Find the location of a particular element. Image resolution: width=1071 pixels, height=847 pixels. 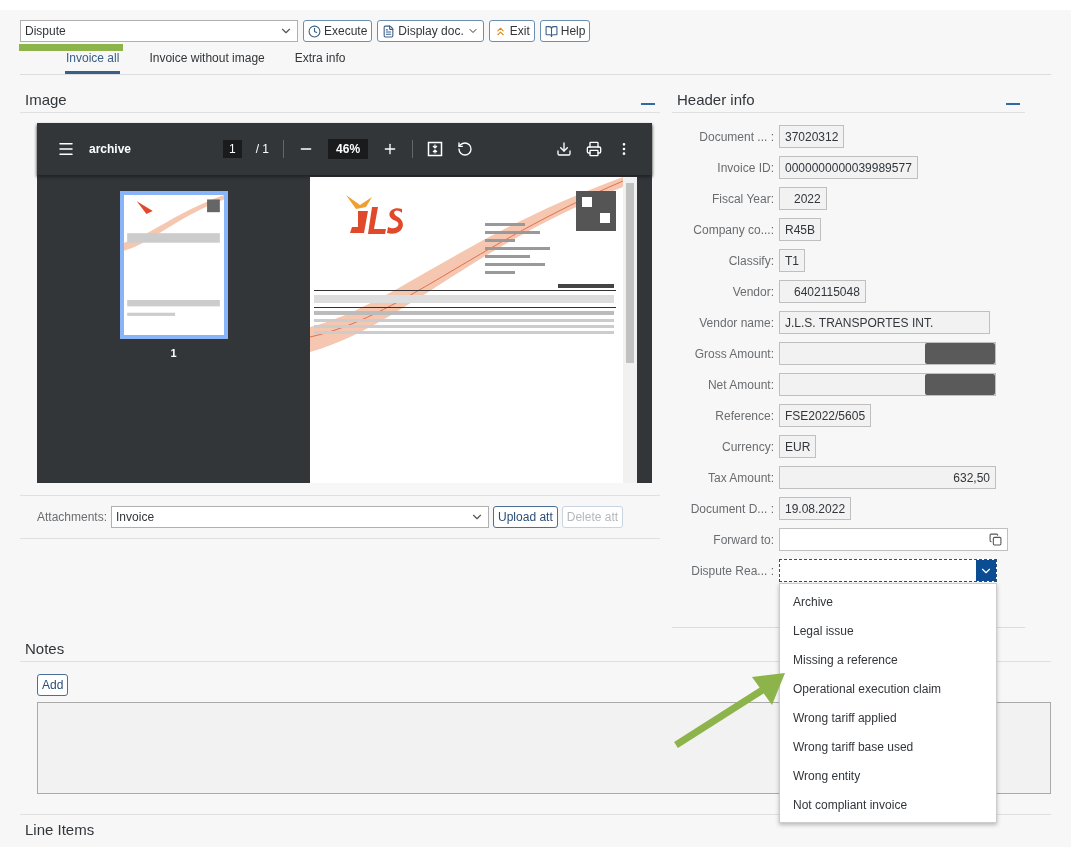

menu-icon is located at coordinates (66, 149).